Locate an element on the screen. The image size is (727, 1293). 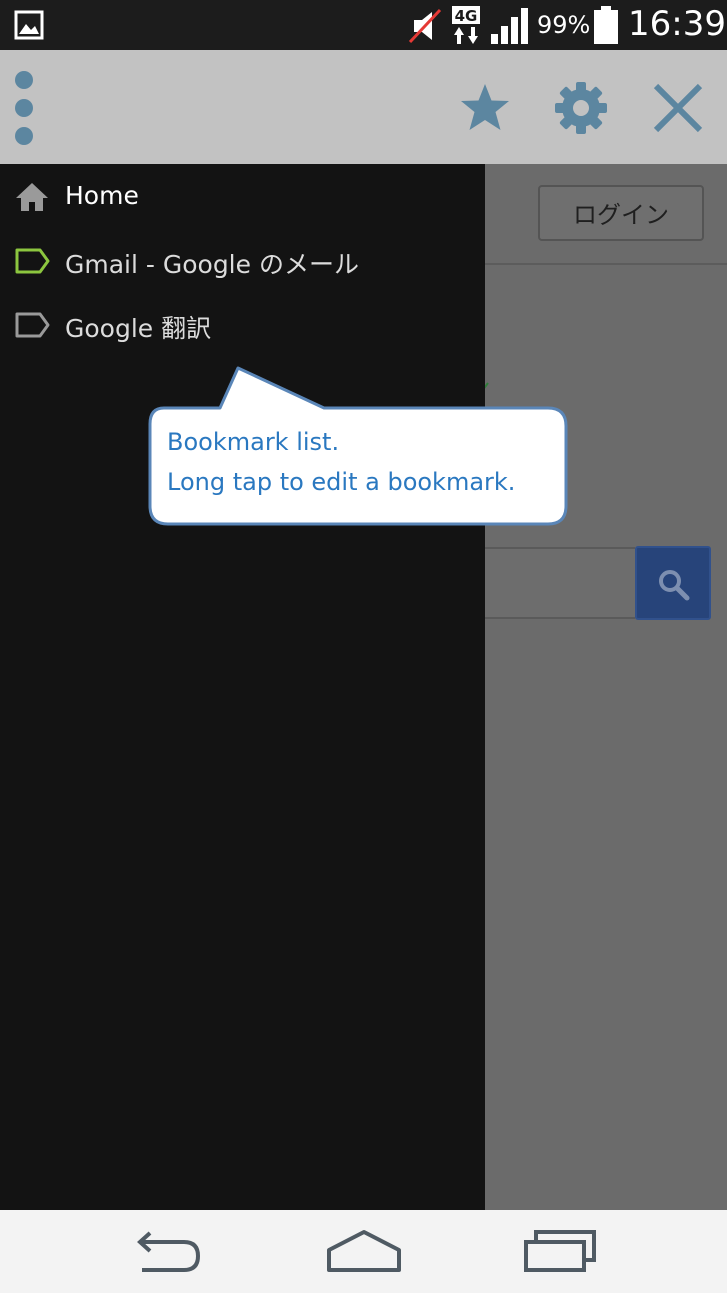
drawer-item-google-translate: Google 翻訳 is located at coordinates (242, 325).